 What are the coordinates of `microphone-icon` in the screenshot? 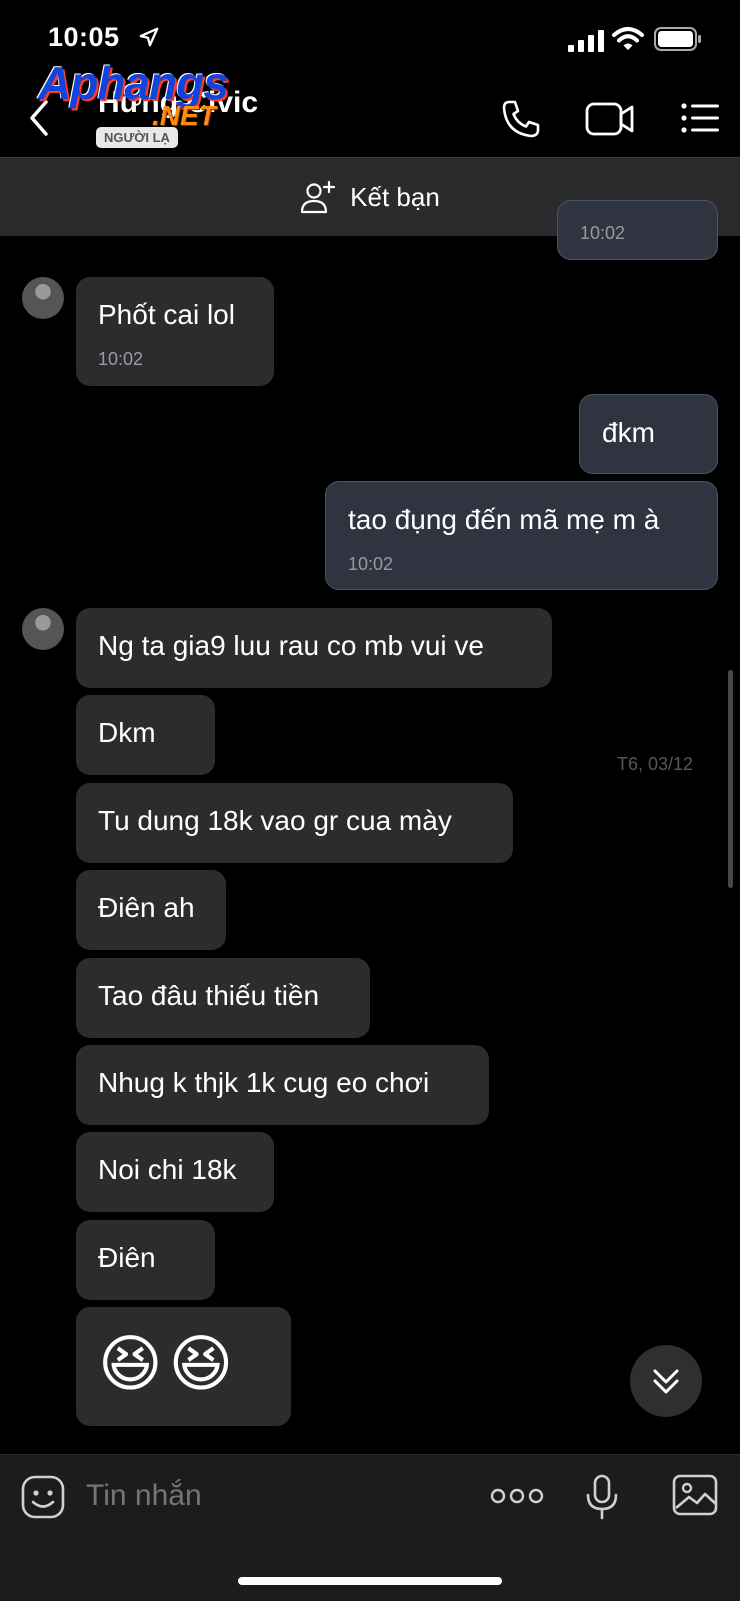 It's located at (602, 1497).